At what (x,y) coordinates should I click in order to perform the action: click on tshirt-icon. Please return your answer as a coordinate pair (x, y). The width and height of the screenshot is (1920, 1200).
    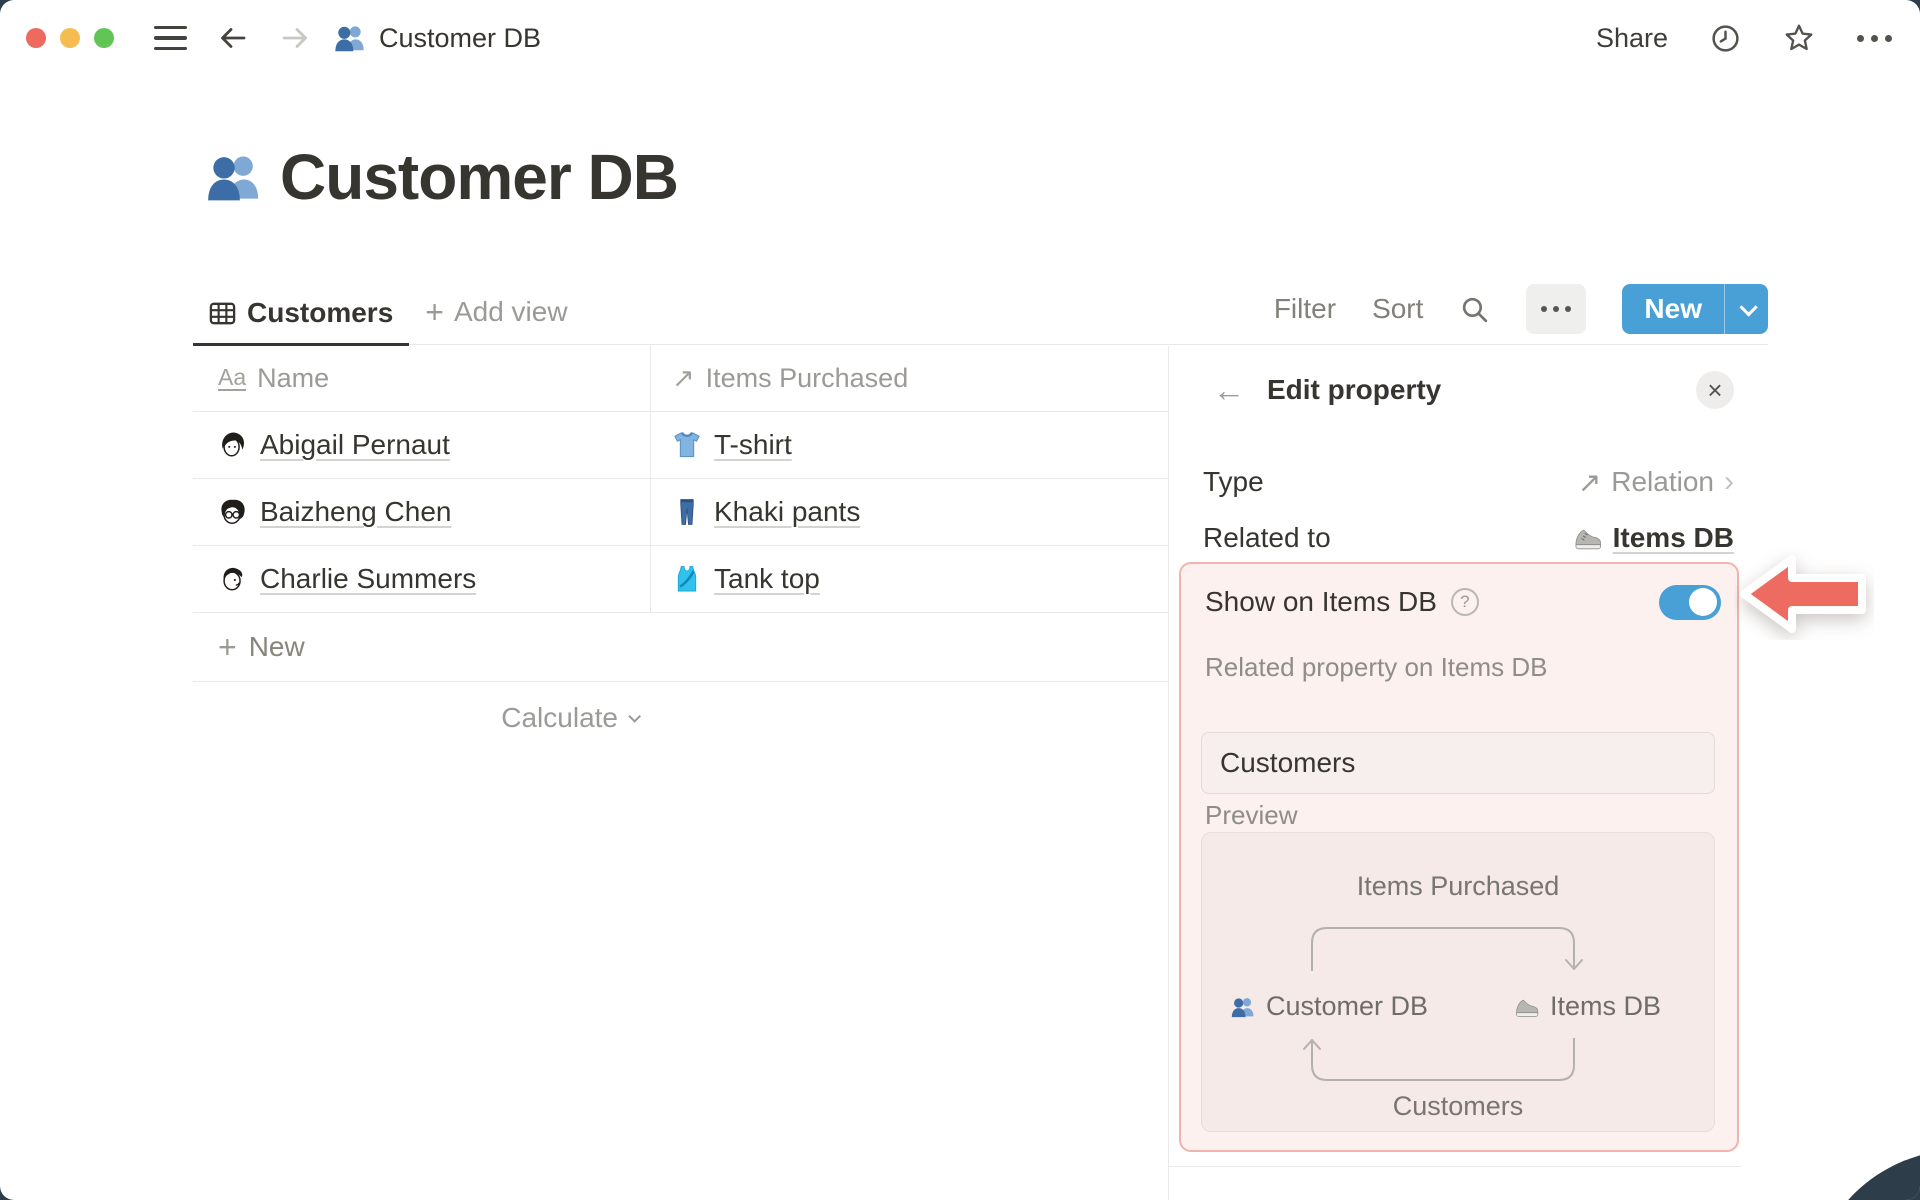
    Looking at the image, I should click on (687, 445).